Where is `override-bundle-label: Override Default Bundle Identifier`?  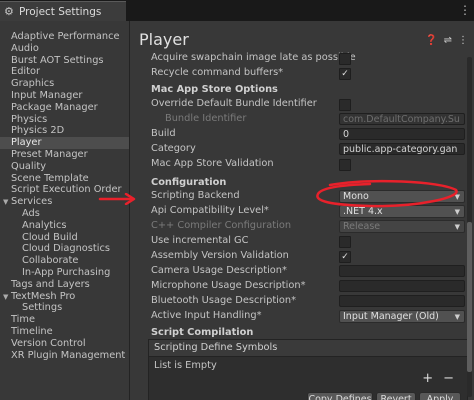
override-bundle-label: Override Default Bundle Identifier is located at coordinates (234, 103).